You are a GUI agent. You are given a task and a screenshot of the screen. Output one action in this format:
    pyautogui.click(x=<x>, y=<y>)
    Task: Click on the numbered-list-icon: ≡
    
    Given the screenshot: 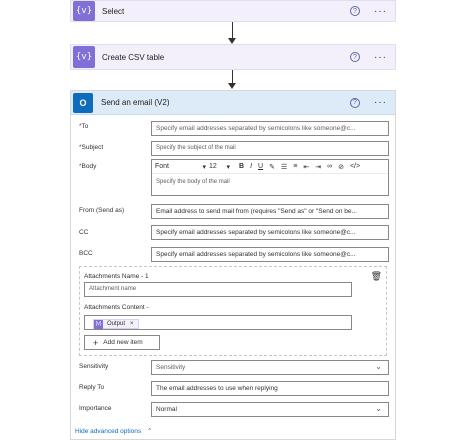 What is the action you would take?
    pyautogui.click(x=295, y=166)
    